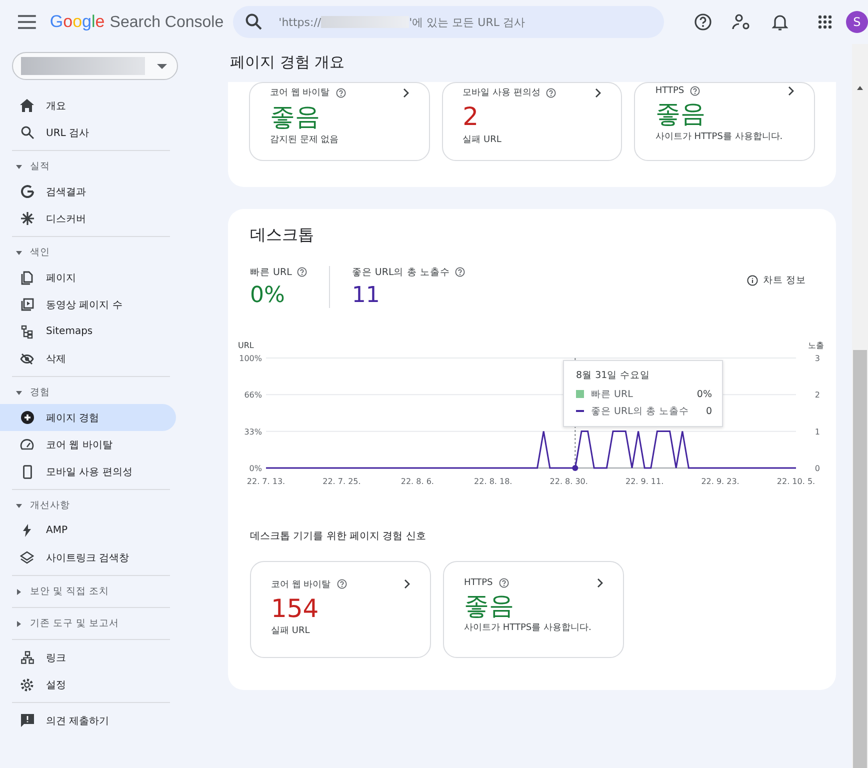 This screenshot has height=768, width=868. I want to click on axis-tick-label: 0%, so click(255, 468).